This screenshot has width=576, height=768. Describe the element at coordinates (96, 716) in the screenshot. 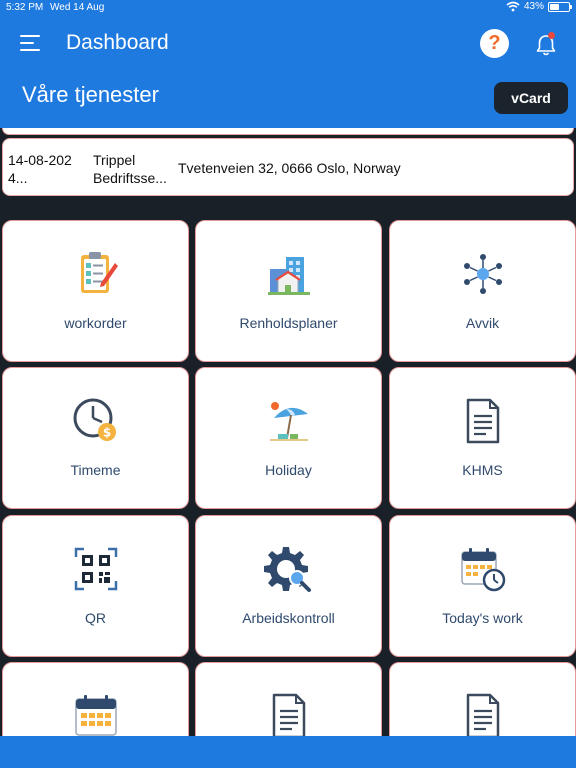

I see `calendar-icon` at that location.